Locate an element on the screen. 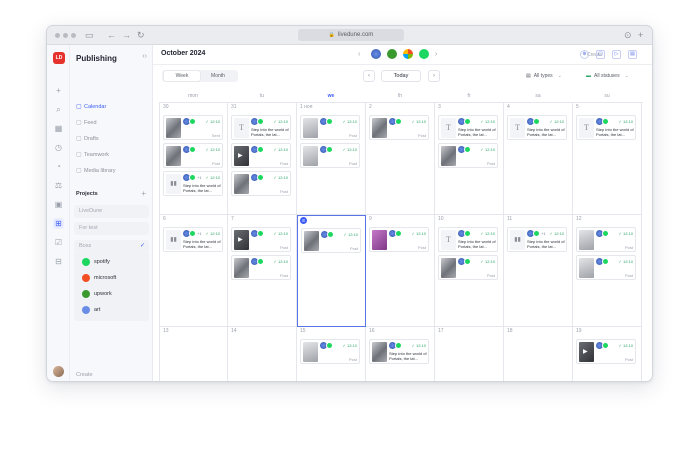  post-card: ✓ 12:10 Sent is located at coordinates (193, 127).